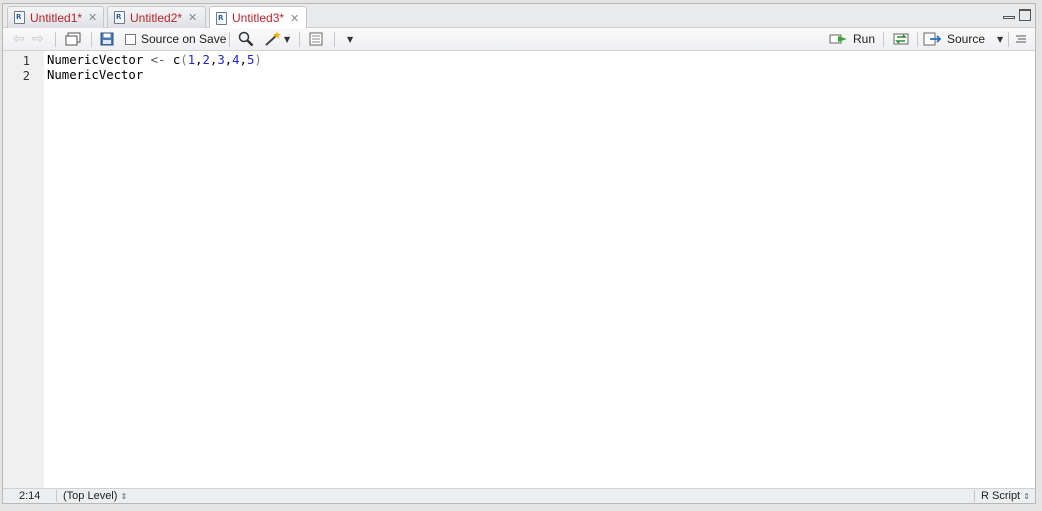 This screenshot has height=511, width=1042. I want to click on tab-label: Untitled2*, so click(156, 17).